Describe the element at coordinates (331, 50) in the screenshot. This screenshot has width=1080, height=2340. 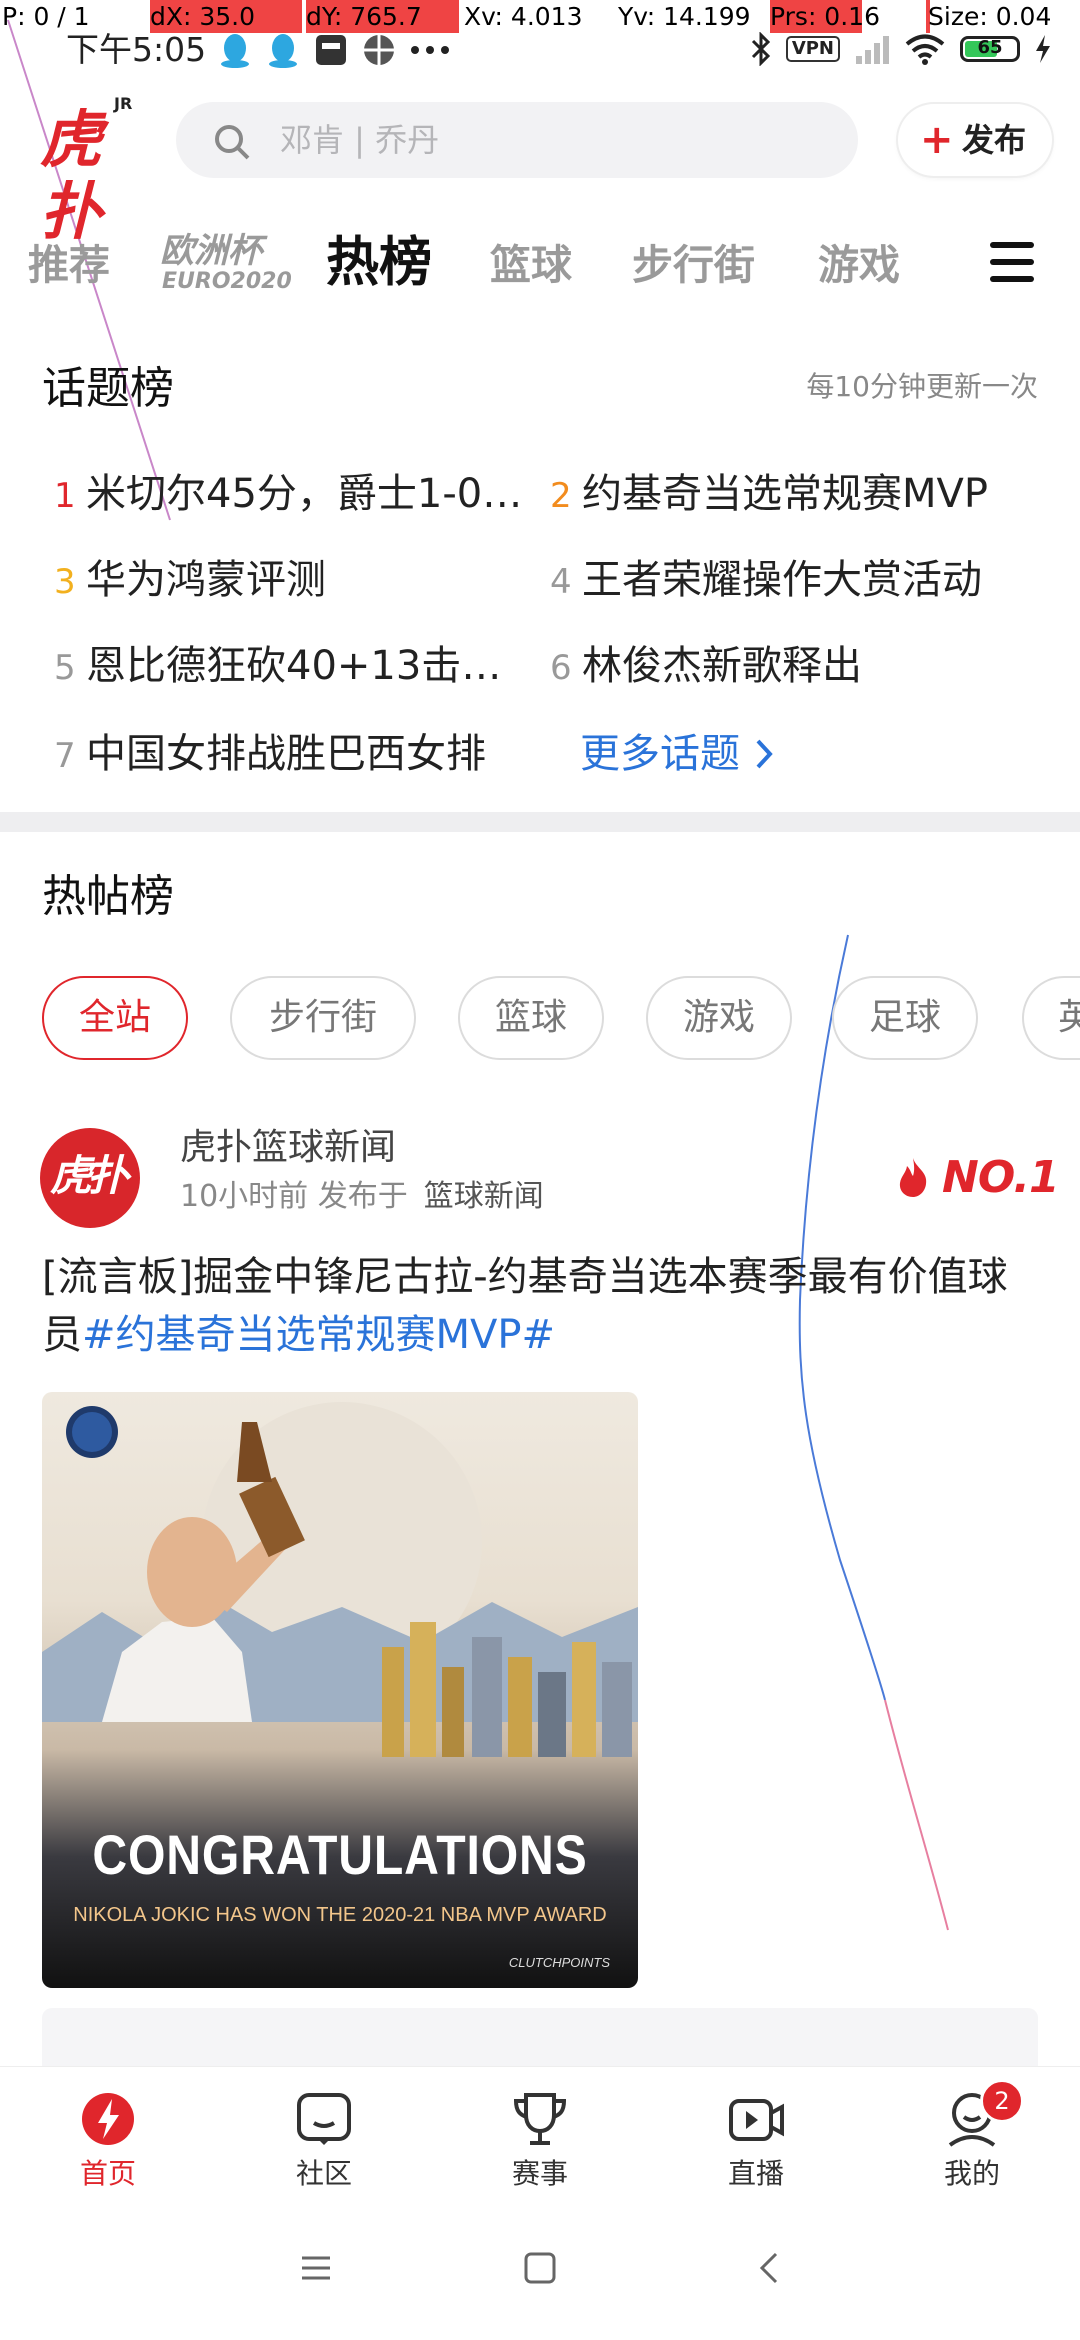
I see `app-notification-icon` at that location.